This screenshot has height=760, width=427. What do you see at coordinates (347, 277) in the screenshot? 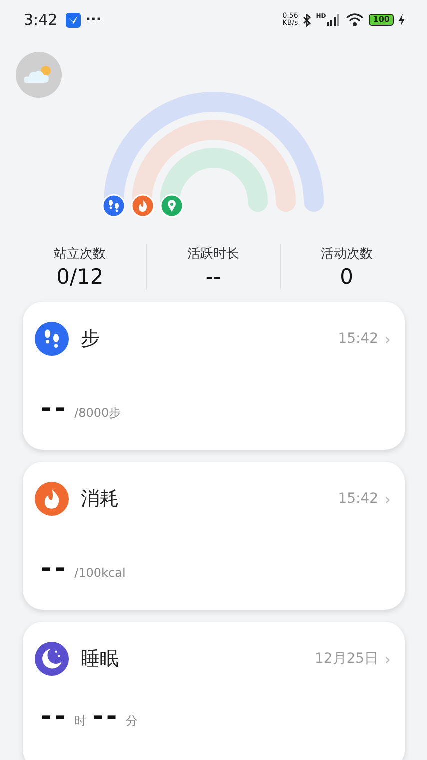
I see `stat-value: 0` at bounding box center [347, 277].